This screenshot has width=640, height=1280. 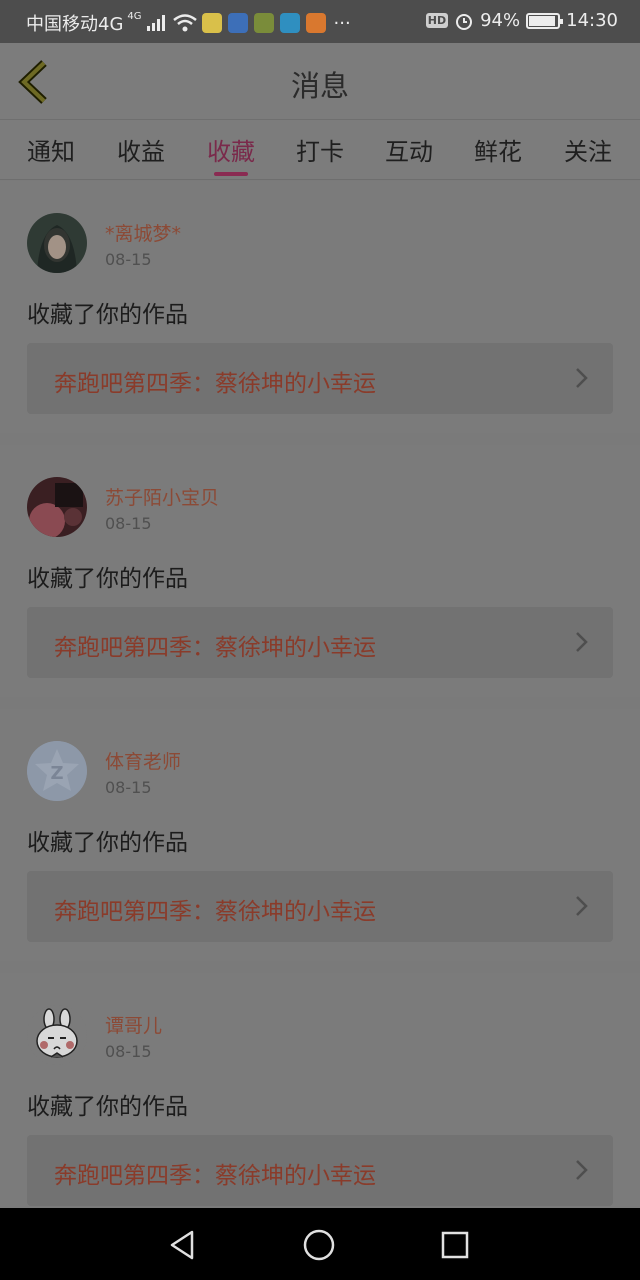 What do you see at coordinates (521, 20) in the screenshot?
I see `status-right: HD 94% 14:30` at bounding box center [521, 20].